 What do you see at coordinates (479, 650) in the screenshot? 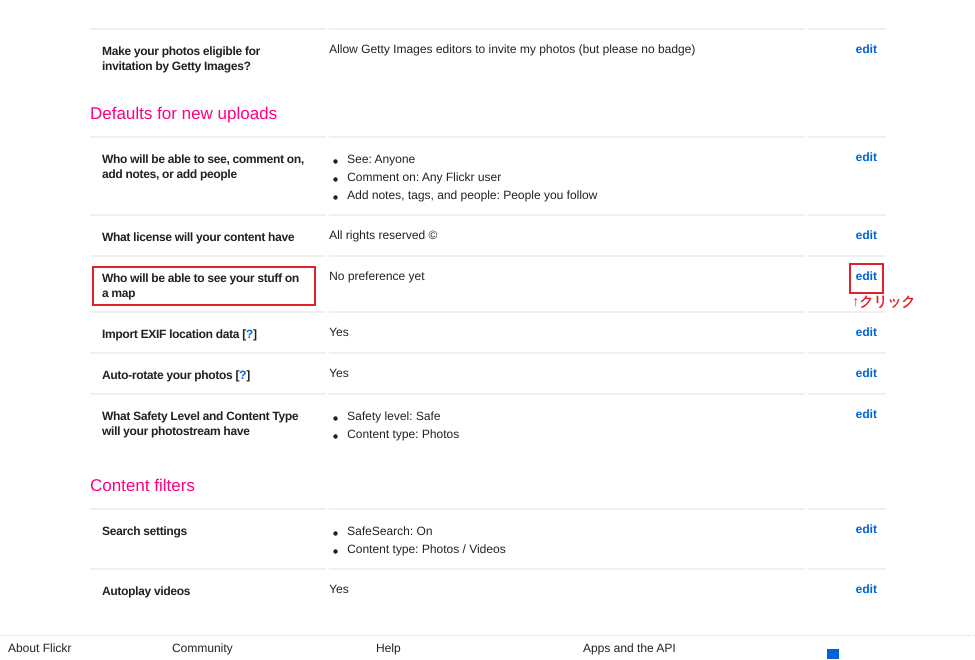
I see `footer-link: Help` at bounding box center [479, 650].